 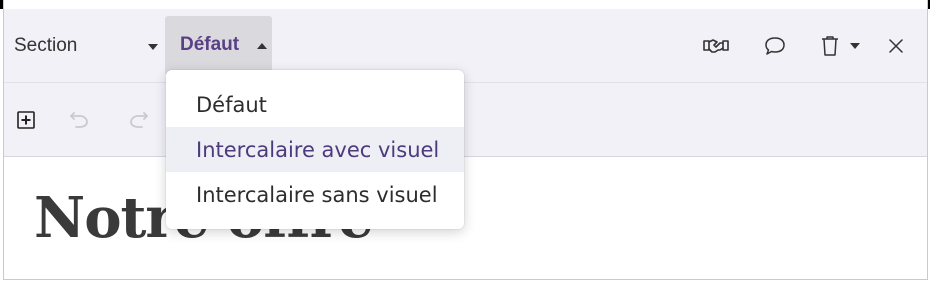 I want to click on add-block-icon, so click(x=26, y=120).